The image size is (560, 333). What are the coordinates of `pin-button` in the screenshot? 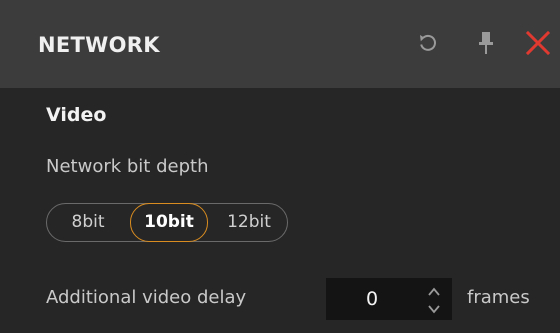 It's located at (486, 43).